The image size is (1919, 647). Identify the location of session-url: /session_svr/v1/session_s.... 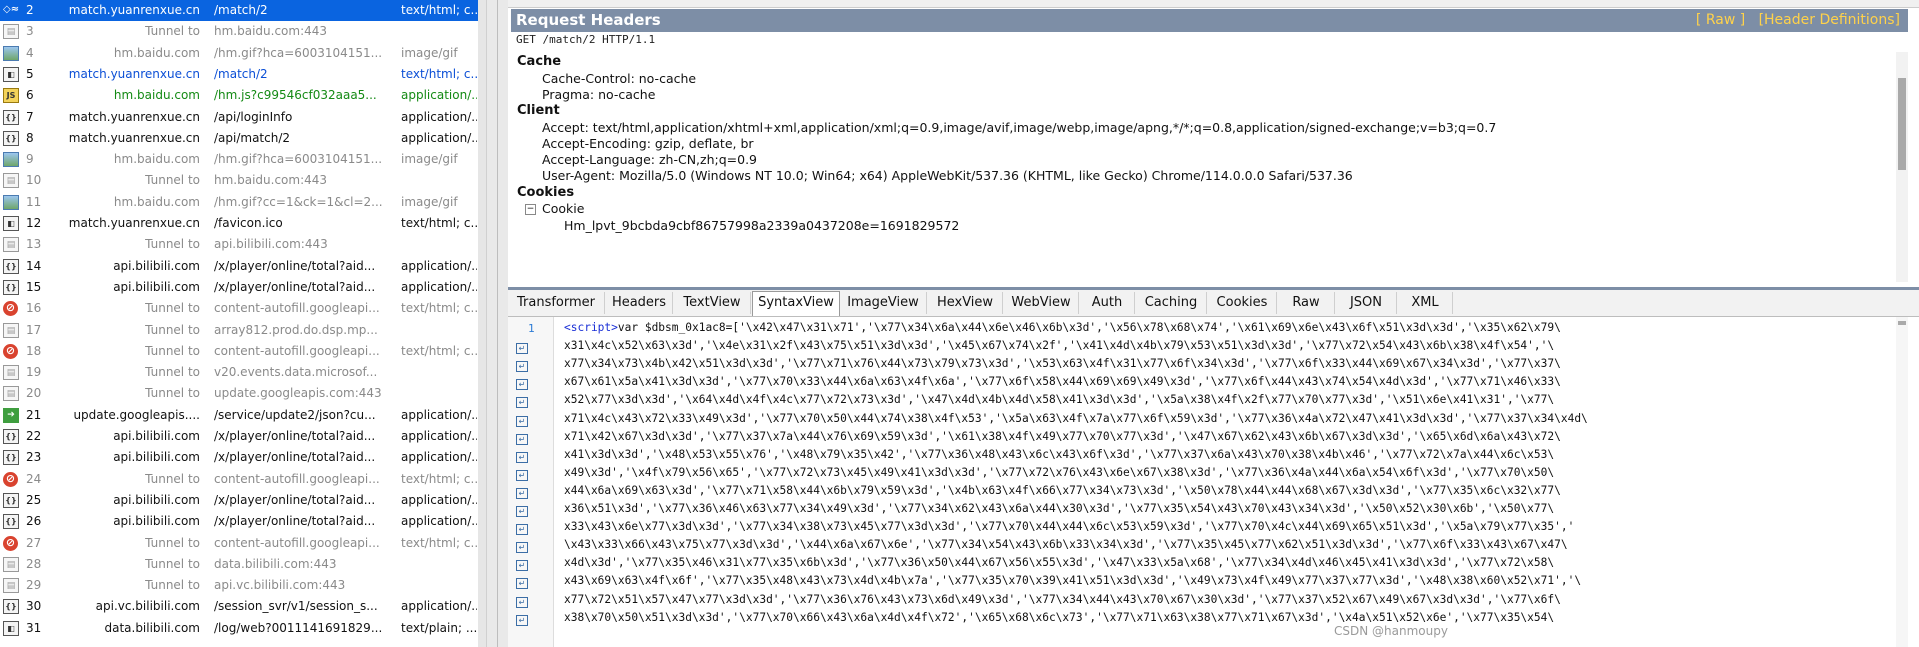
(296, 606).